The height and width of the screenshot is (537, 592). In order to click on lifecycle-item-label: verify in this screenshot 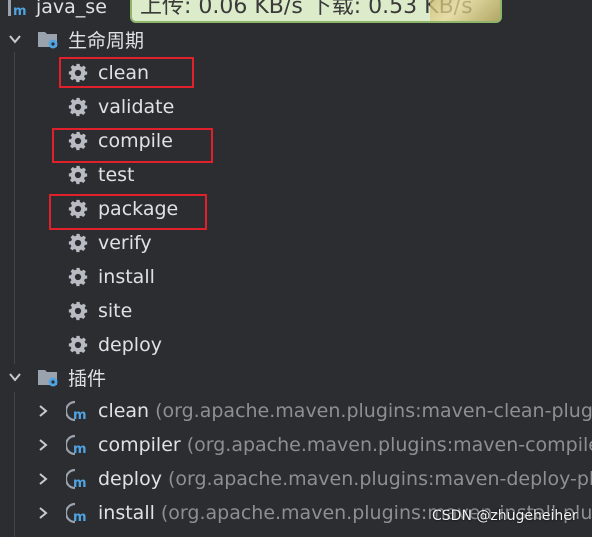, I will do `click(125, 243)`.